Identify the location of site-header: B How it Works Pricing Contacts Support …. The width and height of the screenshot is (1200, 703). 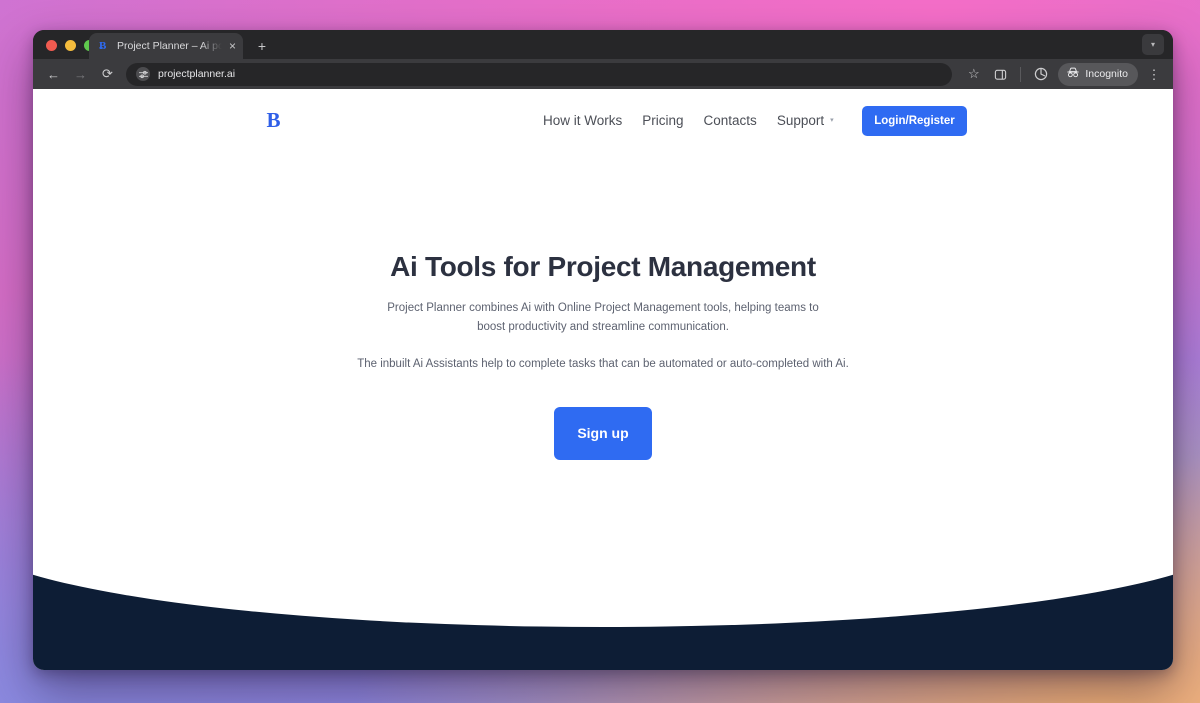
(603, 120).